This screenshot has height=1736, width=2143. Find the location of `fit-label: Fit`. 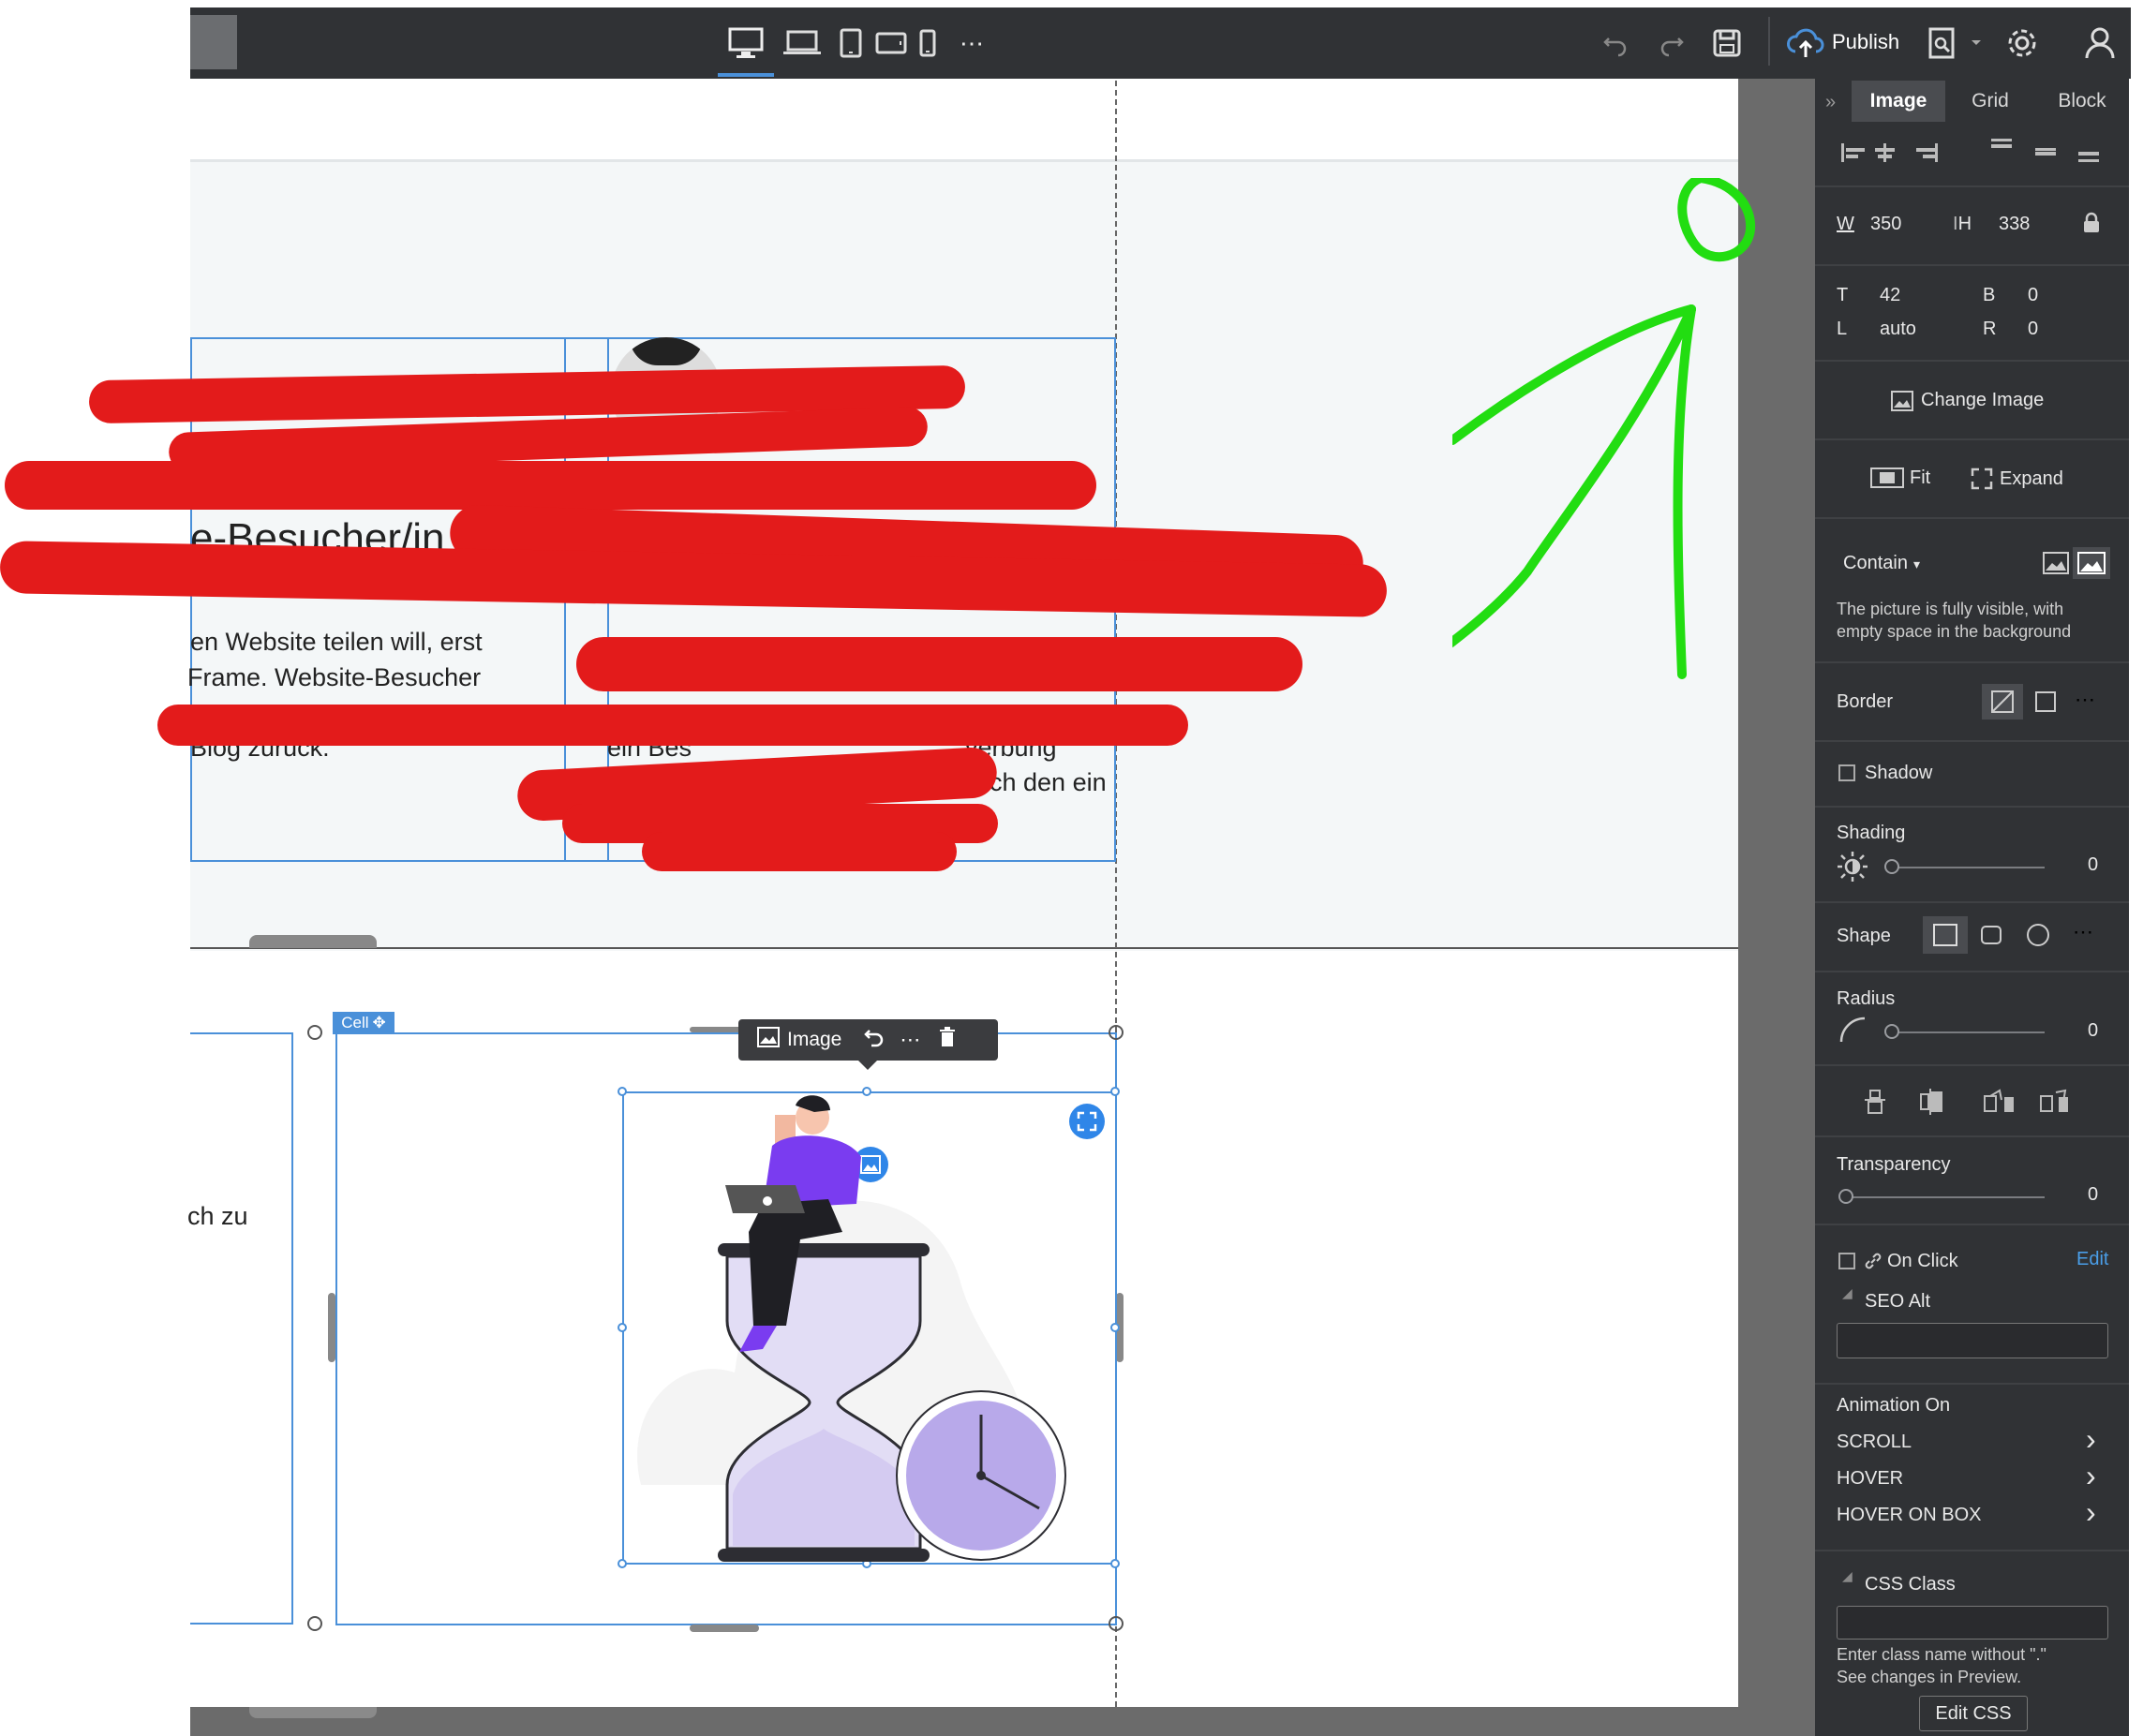

fit-label: Fit is located at coordinates (1920, 478).